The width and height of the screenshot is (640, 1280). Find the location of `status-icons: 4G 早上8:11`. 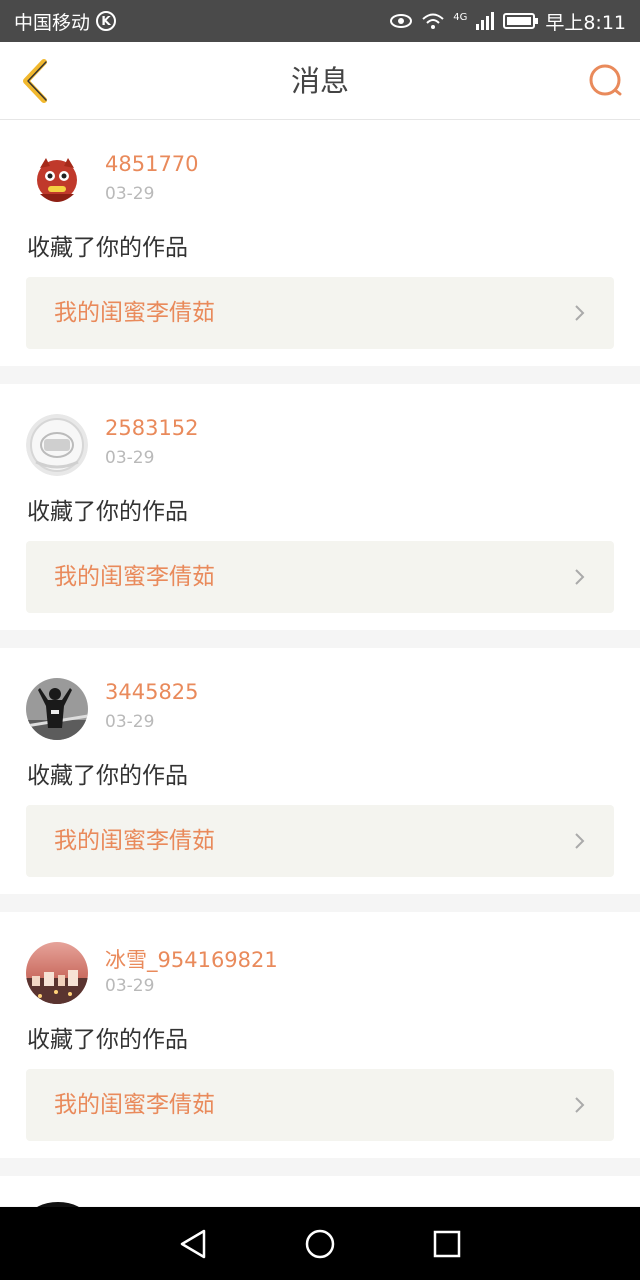

status-icons: 4G 早上8:11 is located at coordinates (507, 21).